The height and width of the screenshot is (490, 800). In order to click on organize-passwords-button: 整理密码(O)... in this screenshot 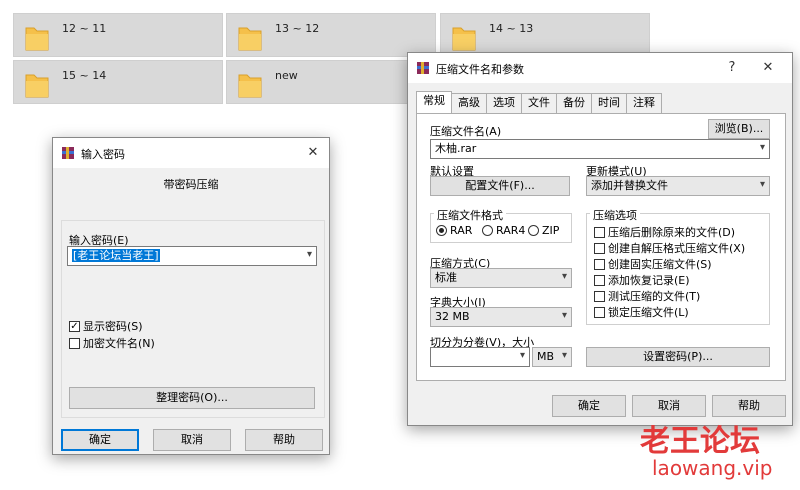, I will do `click(192, 398)`.